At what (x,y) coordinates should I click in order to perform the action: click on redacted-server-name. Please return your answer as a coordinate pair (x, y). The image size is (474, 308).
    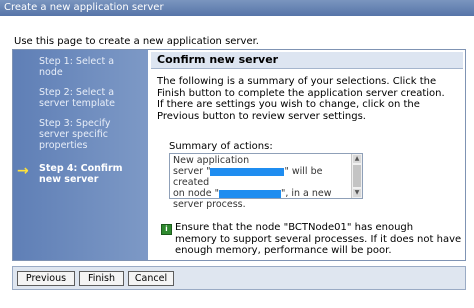
    Looking at the image, I should click on (247, 171).